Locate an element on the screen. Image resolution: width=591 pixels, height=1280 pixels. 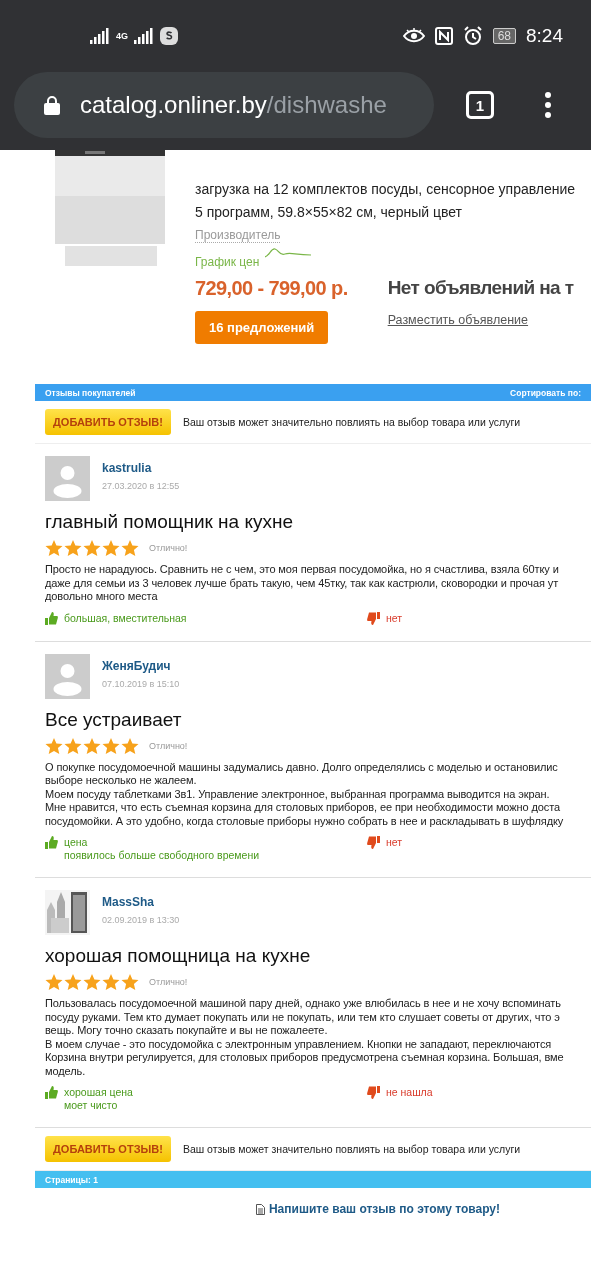
nfc-icon is located at coordinates (443, 36).